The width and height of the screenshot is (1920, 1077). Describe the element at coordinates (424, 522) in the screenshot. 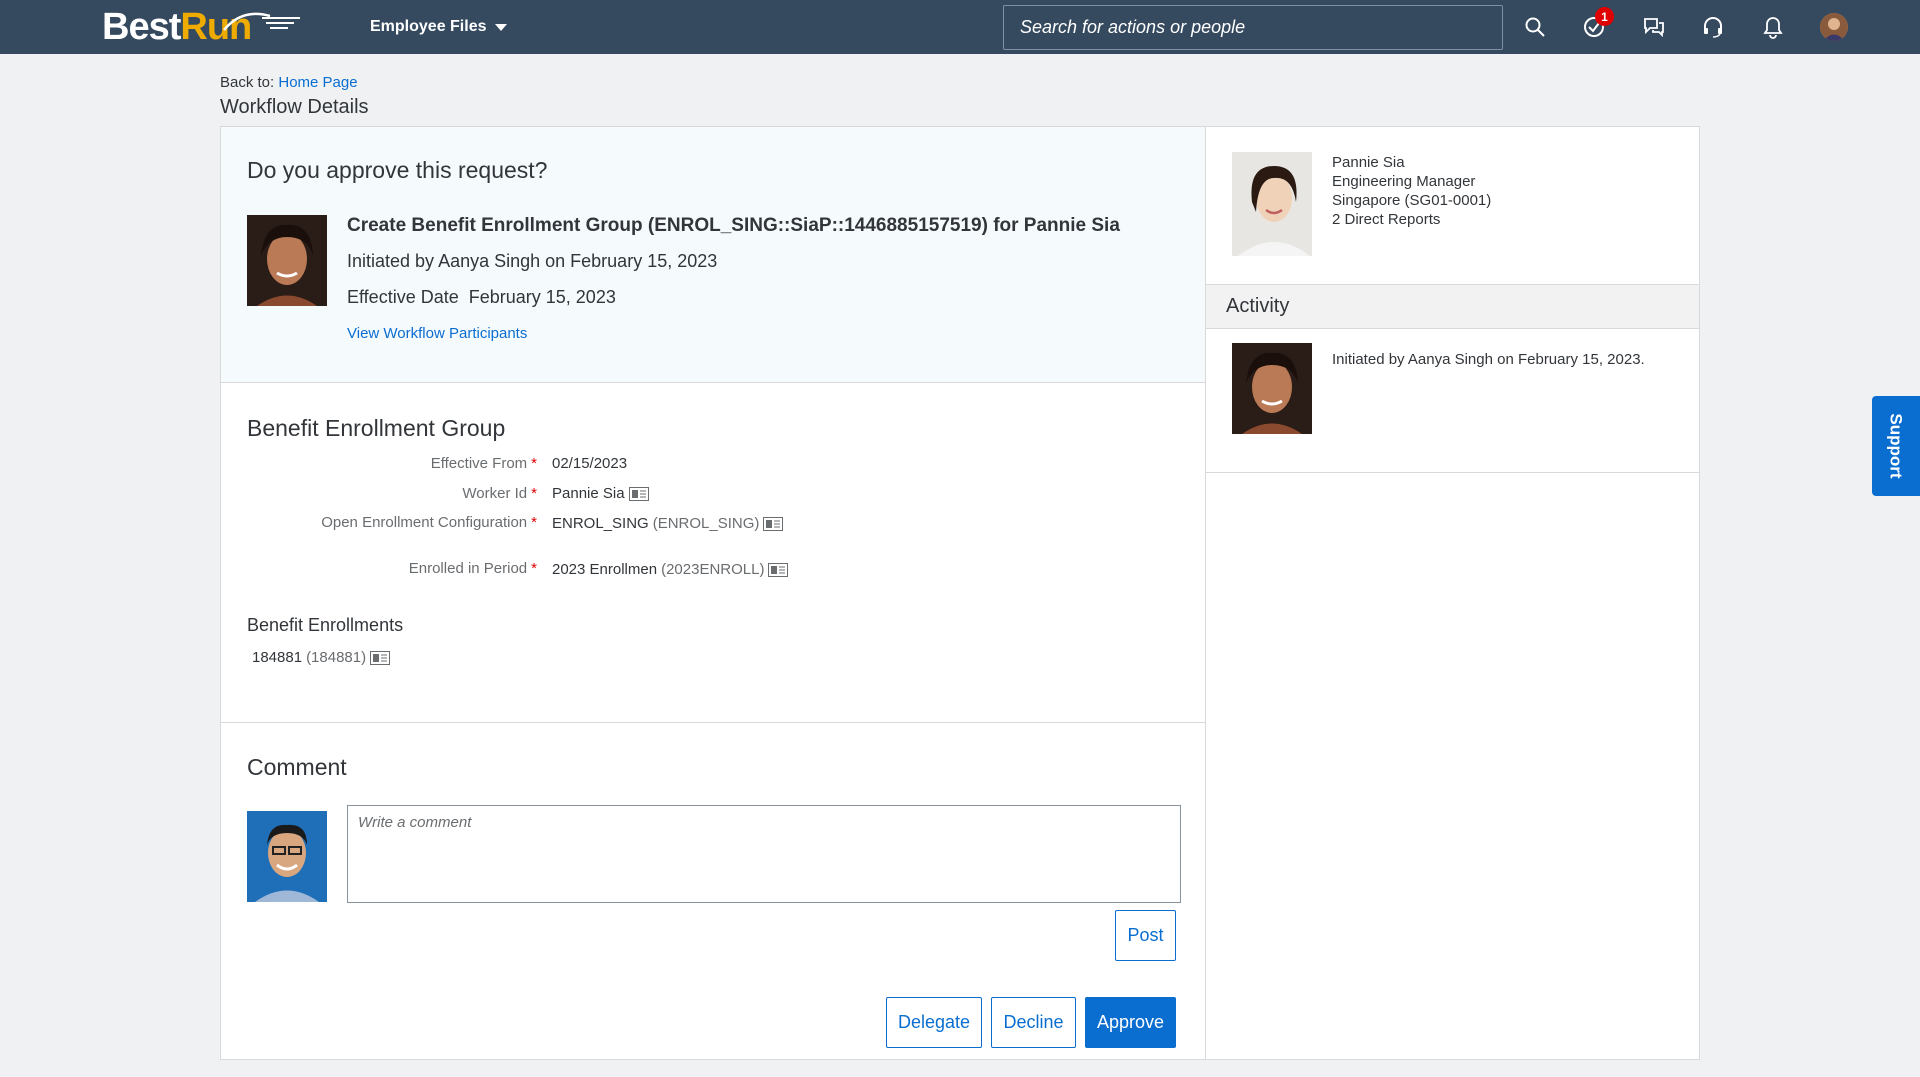

I see `field-label-text: Open Enrollment Configuration` at that location.